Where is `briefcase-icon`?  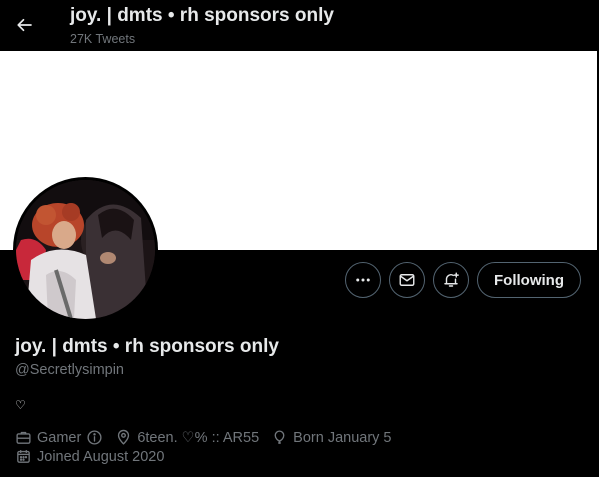 briefcase-icon is located at coordinates (23, 437).